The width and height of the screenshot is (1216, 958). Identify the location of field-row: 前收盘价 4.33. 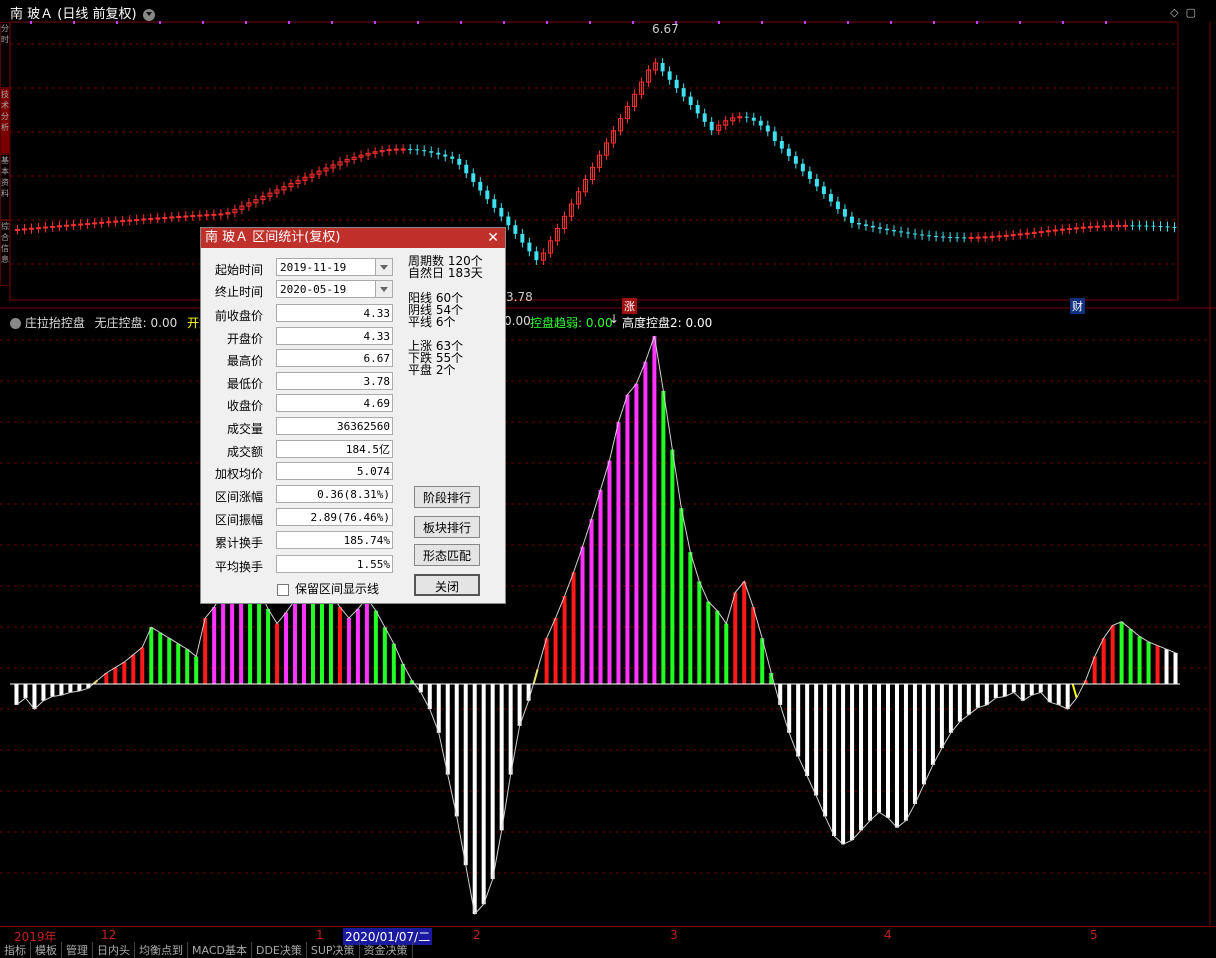
(301, 314).